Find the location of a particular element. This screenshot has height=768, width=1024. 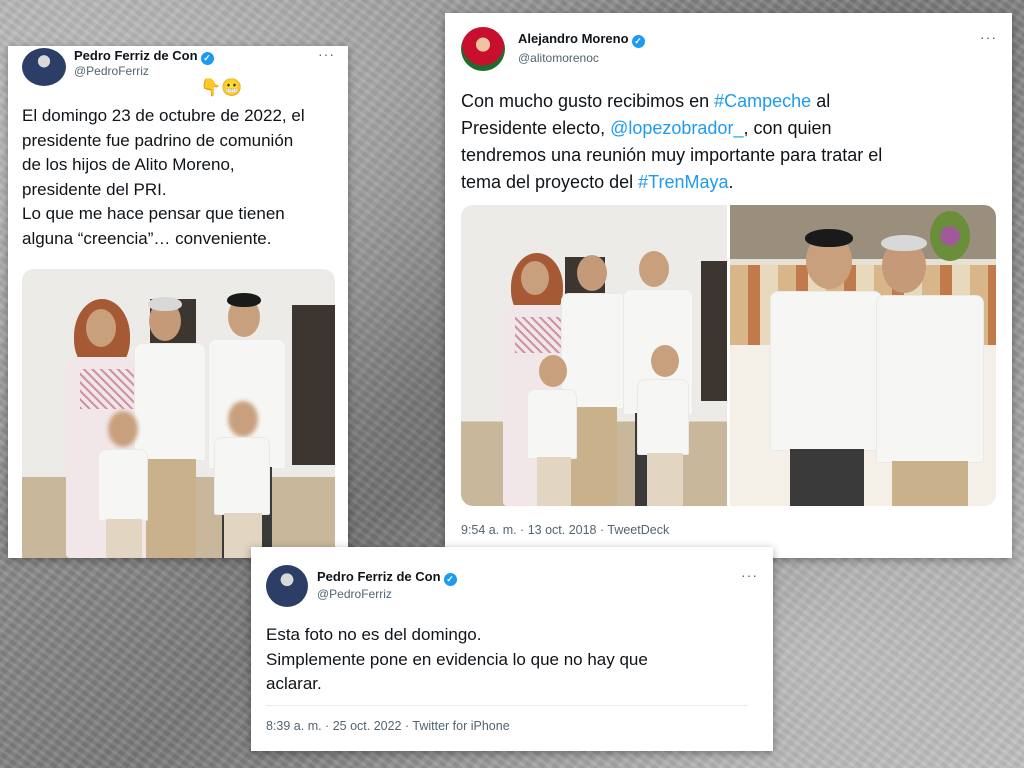

hashtag-trenmaya-link: #TrenMaya is located at coordinates (683, 182).